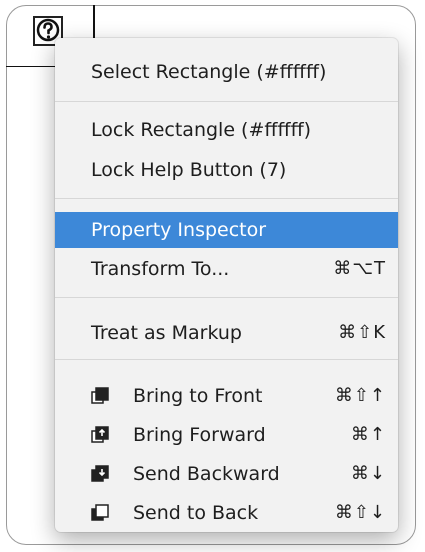 The width and height of the screenshot is (425, 552). Describe the element at coordinates (100, 395) in the screenshot. I see `bring-to-front-icon` at that location.